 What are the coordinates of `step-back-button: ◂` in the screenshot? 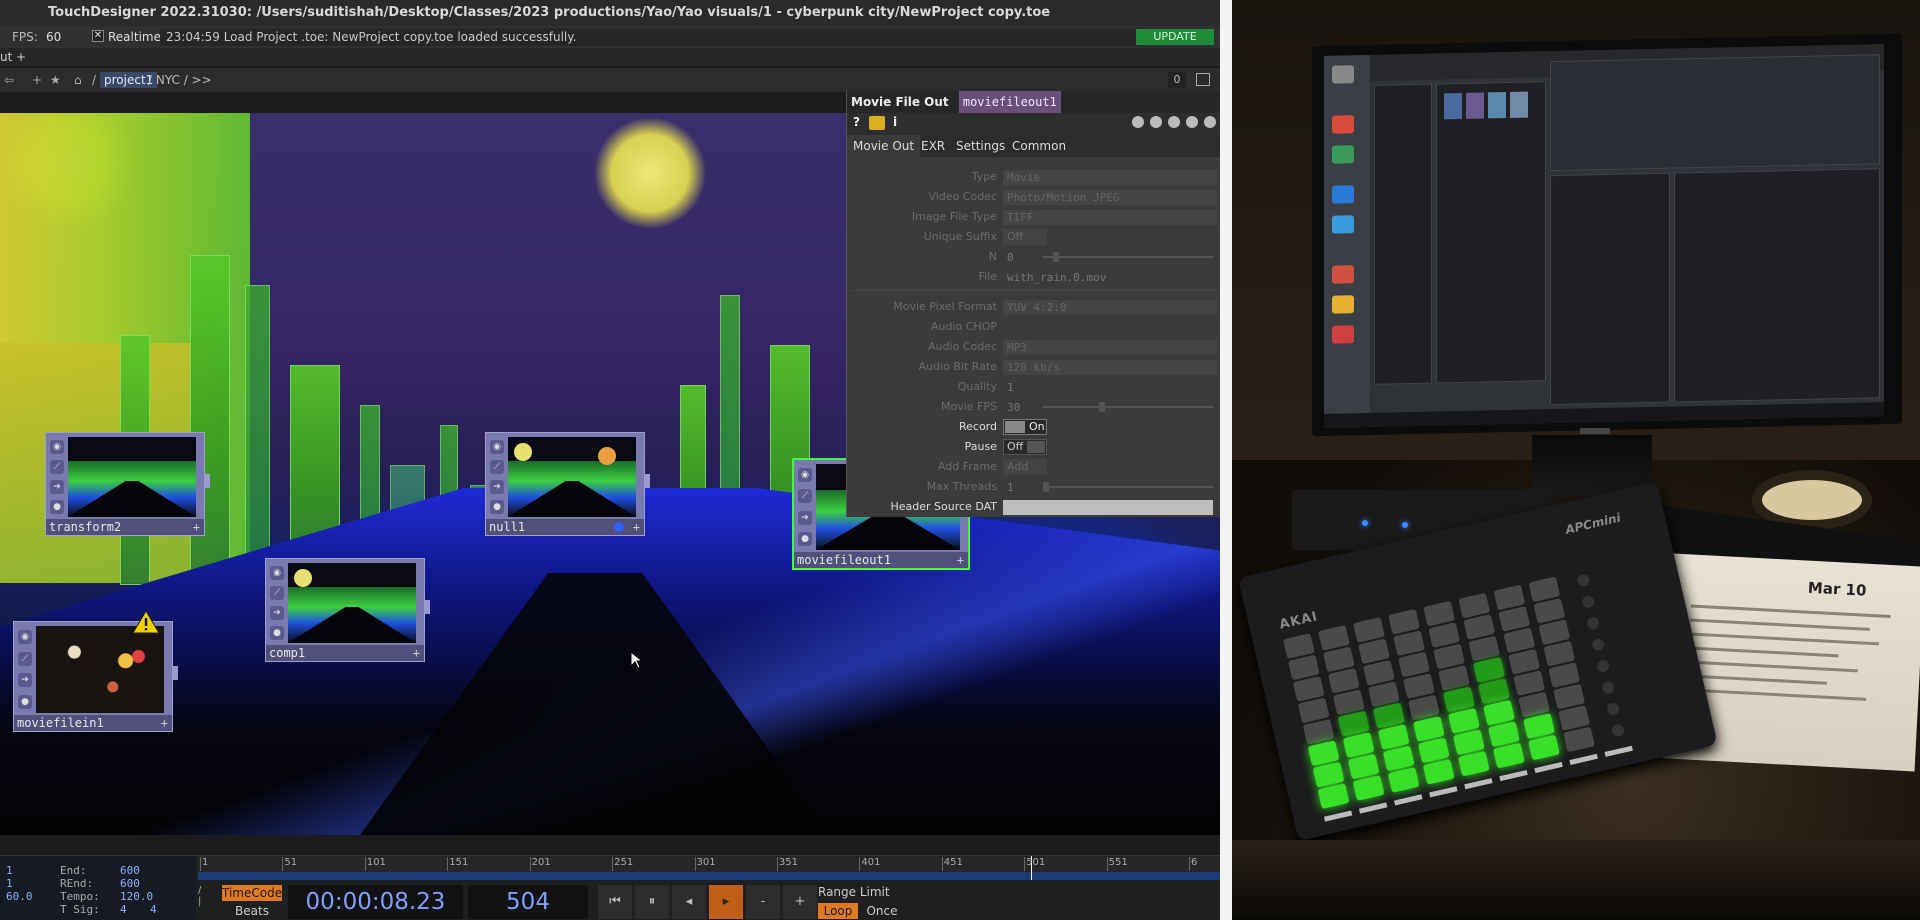 It's located at (689, 902).